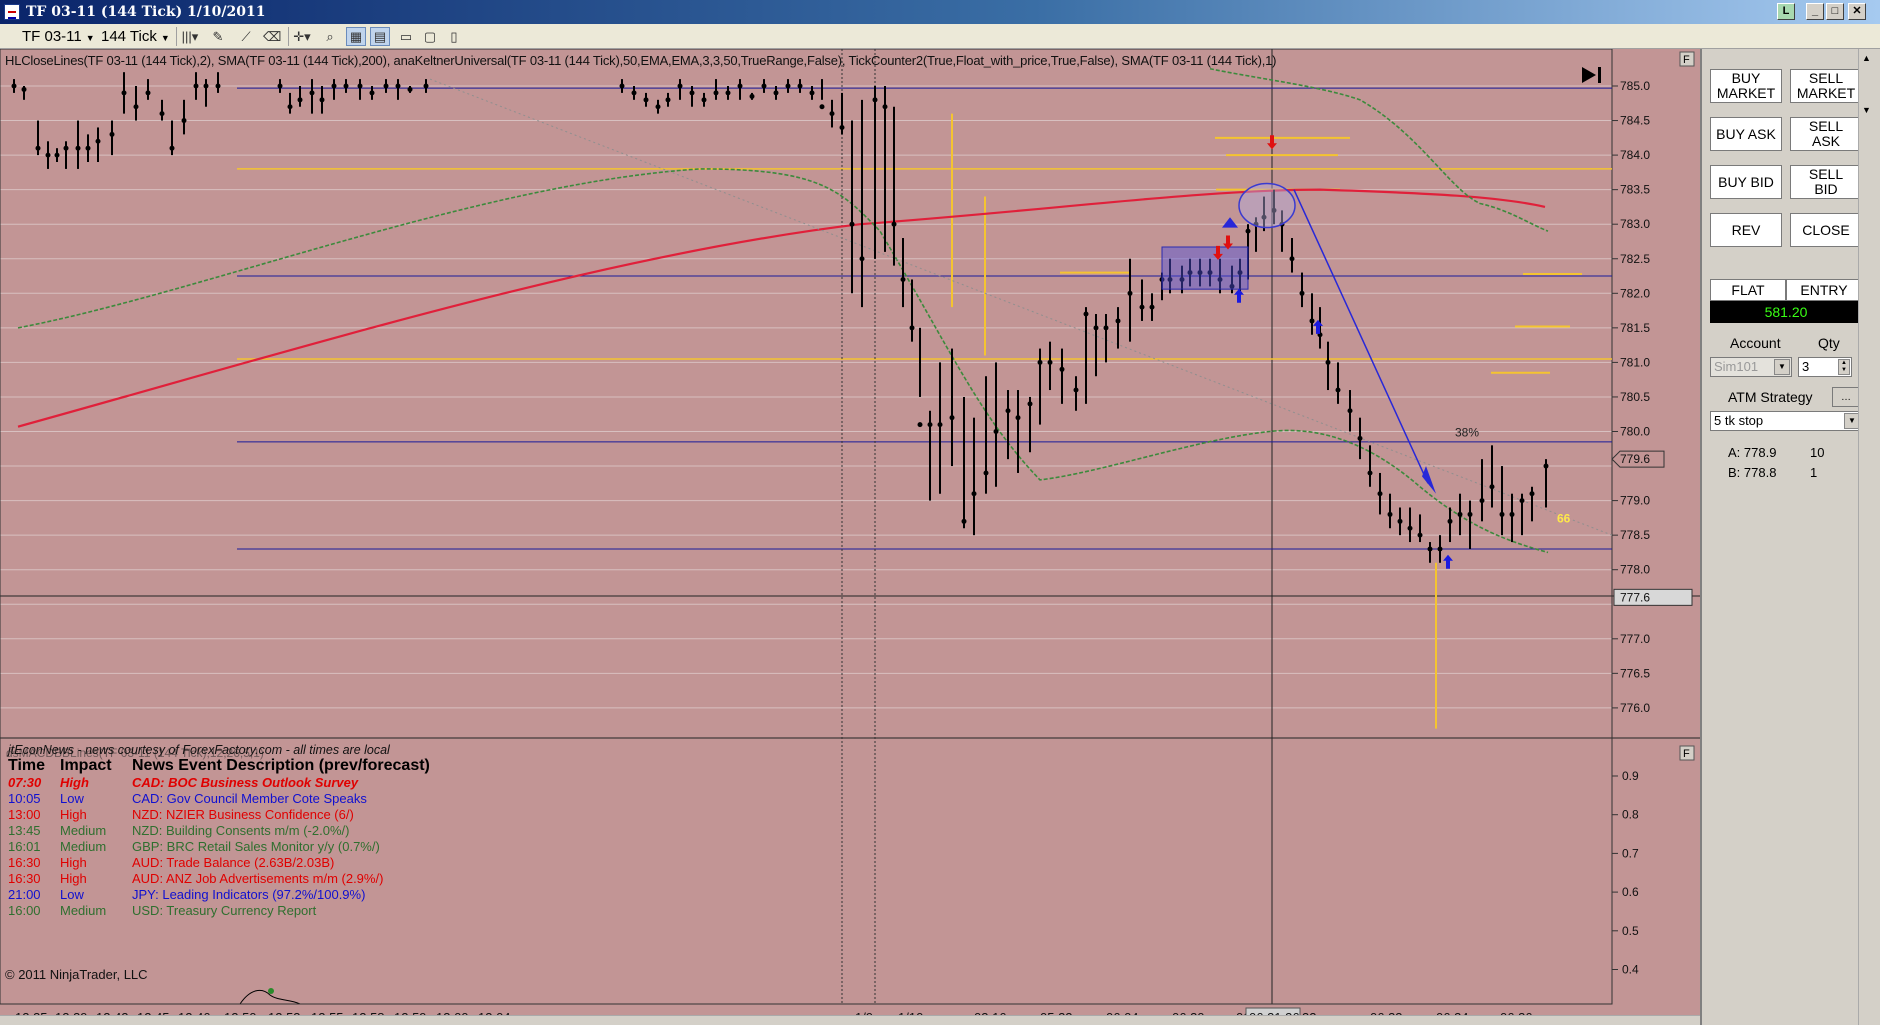  What do you see at coordinates (940, 12) in the screenshot?
I see `title-bar: TF 03-11 (144 Tick) 1/10/2011 L _ □ ✕` at bounding box center [940, 12].